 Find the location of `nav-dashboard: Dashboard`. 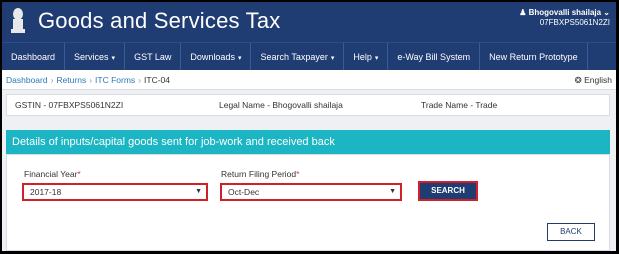

nav-dashboard: Dashboard is located at coordinates (34, 57).